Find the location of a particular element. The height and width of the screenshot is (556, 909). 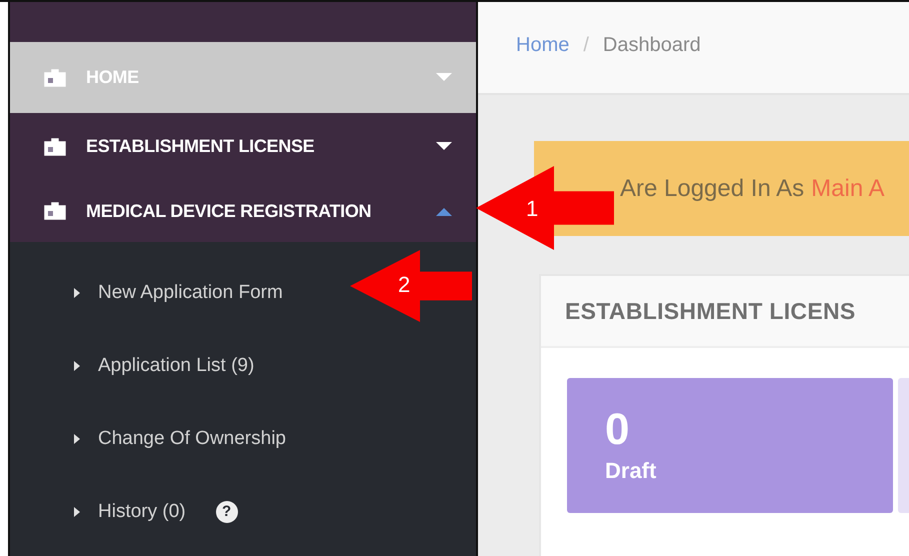

callout-arrow: 1 is located at coordinates (545, 208).